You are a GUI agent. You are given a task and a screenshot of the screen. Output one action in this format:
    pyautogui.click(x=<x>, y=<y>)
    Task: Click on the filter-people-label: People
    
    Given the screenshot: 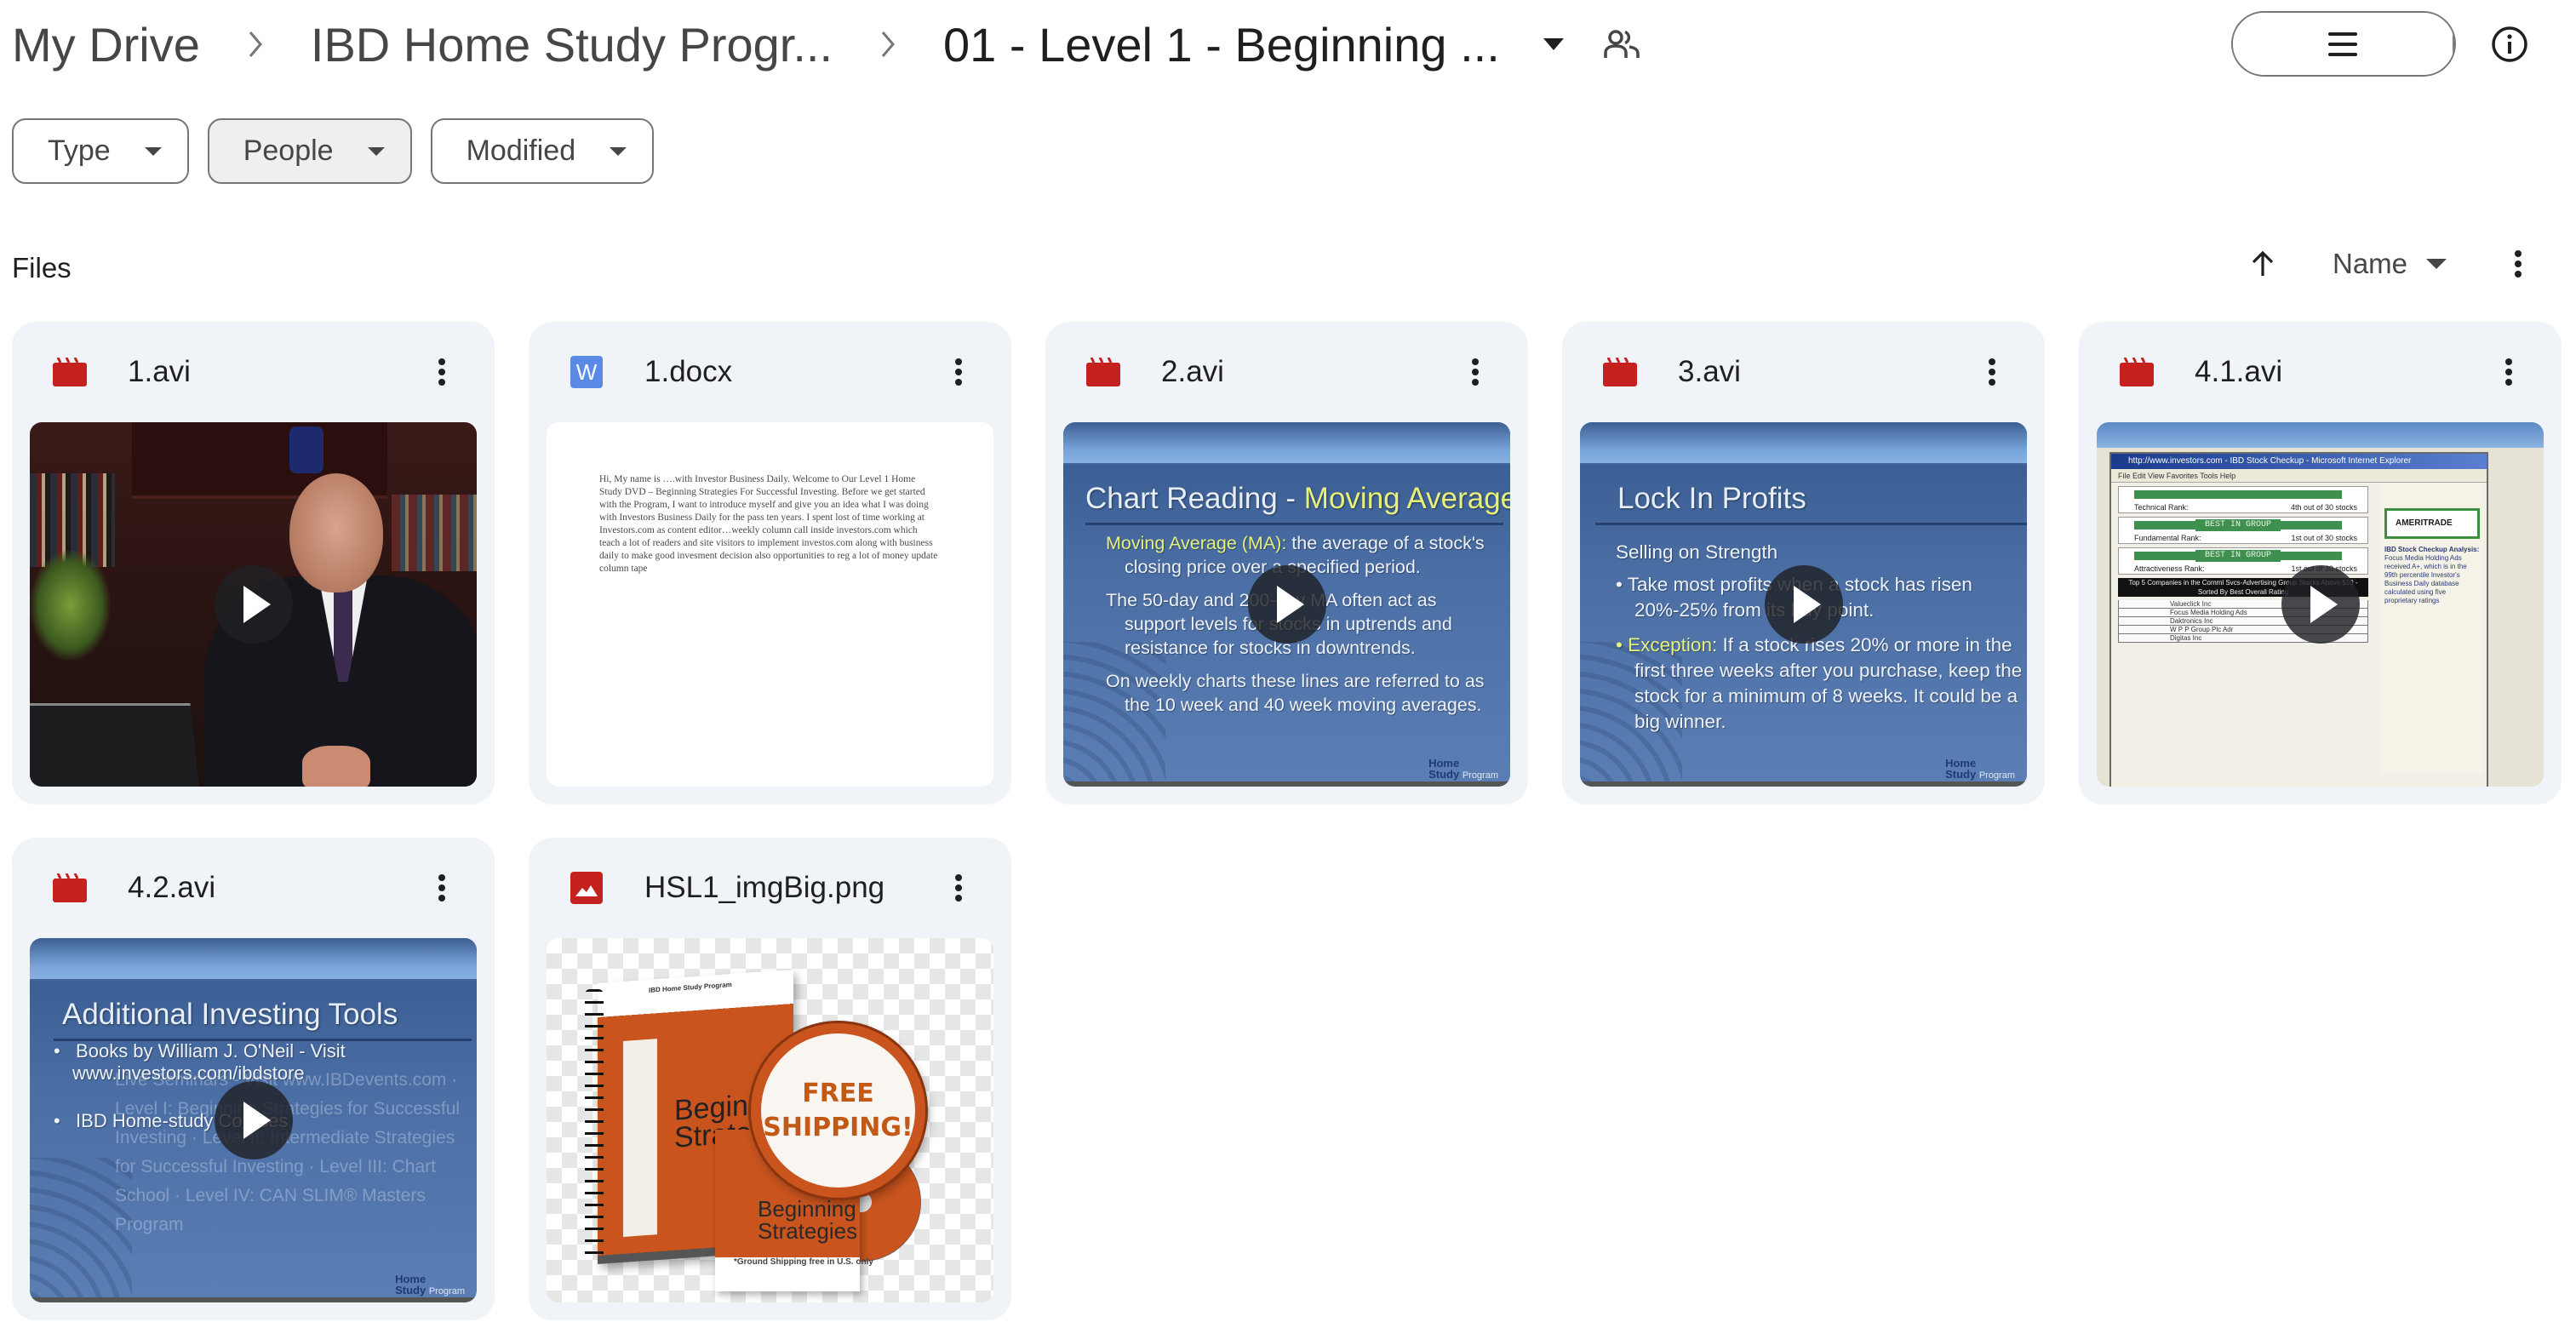 What is the action you would take?
    pyautogui.click(x=288, y=151)
    